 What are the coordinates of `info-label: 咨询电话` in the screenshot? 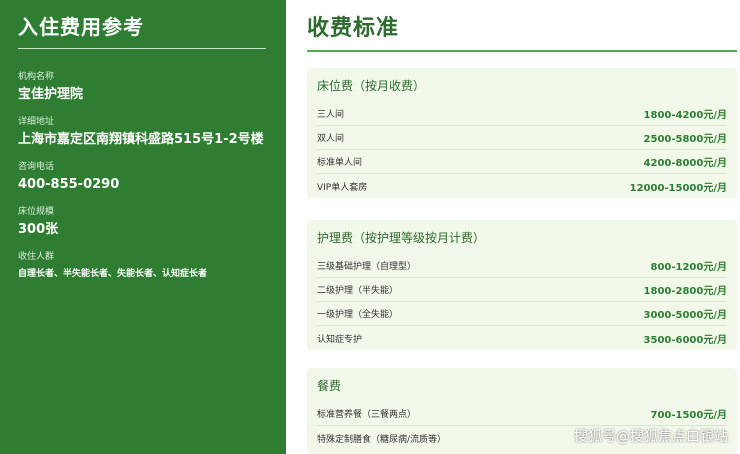 It's located at (36, 167).